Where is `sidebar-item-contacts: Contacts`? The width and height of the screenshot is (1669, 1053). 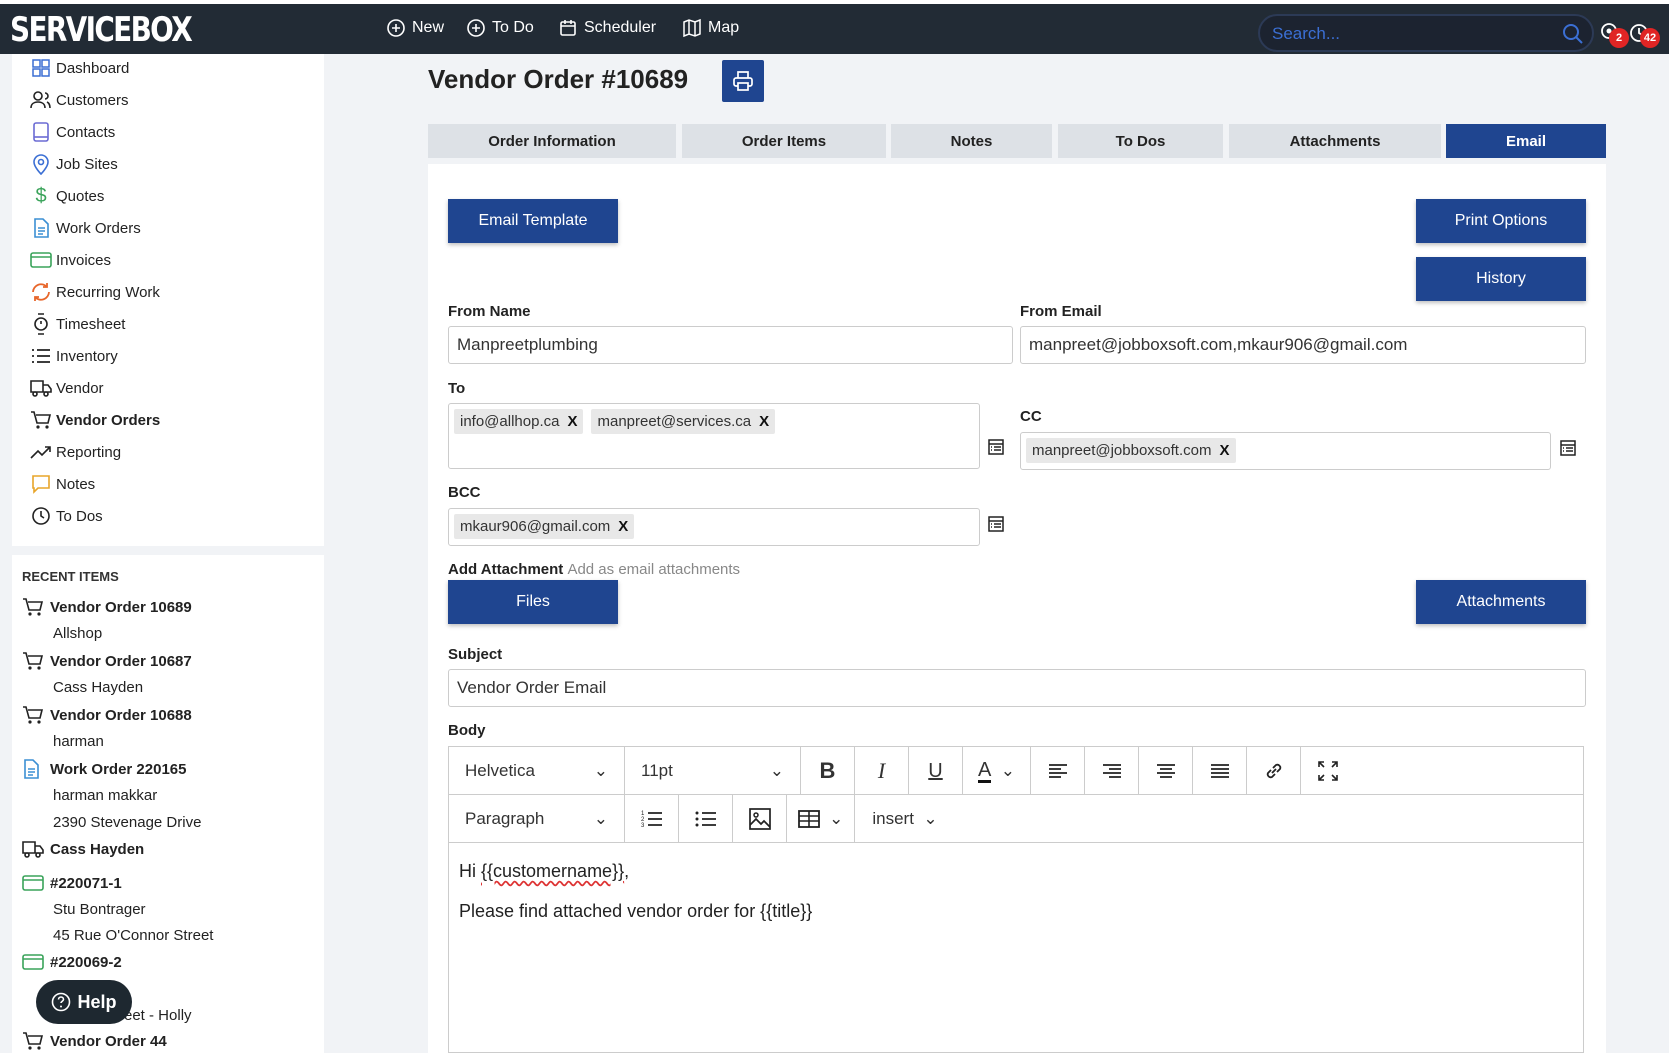
sidebar-item-contacts: Contacts is located at coordinates (72, 132).